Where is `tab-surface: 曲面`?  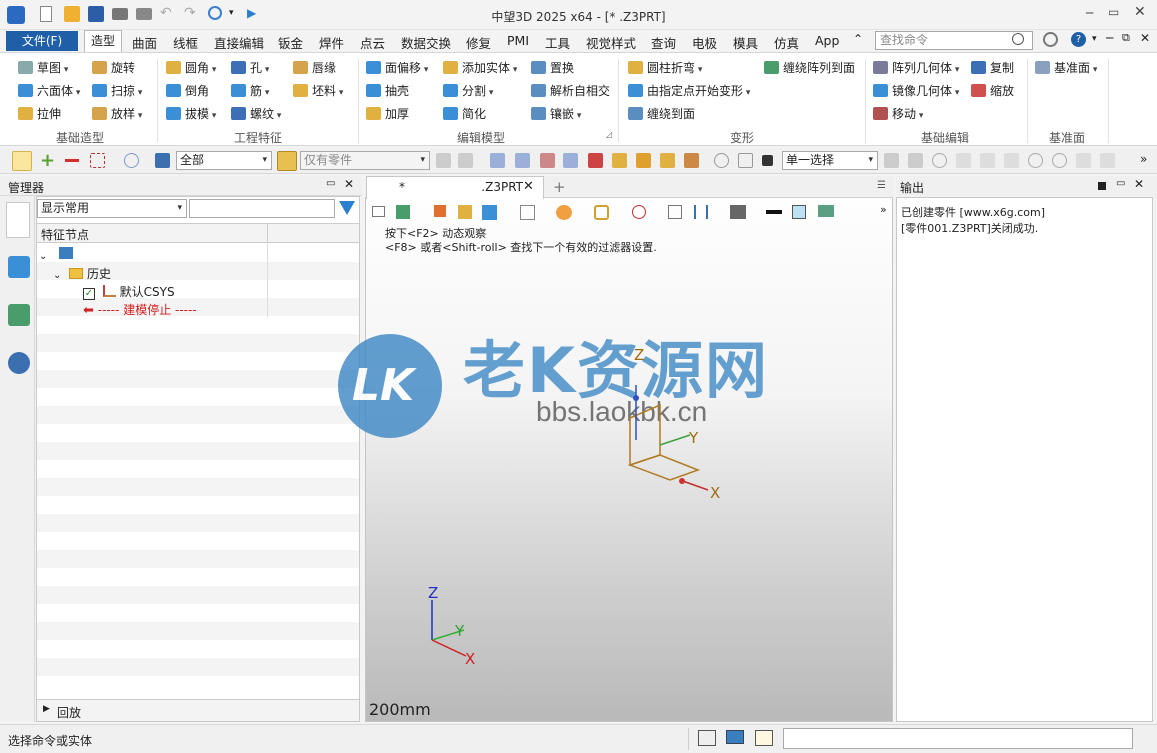 tab-surface: 曲面 is located at coordinates (144, 42).